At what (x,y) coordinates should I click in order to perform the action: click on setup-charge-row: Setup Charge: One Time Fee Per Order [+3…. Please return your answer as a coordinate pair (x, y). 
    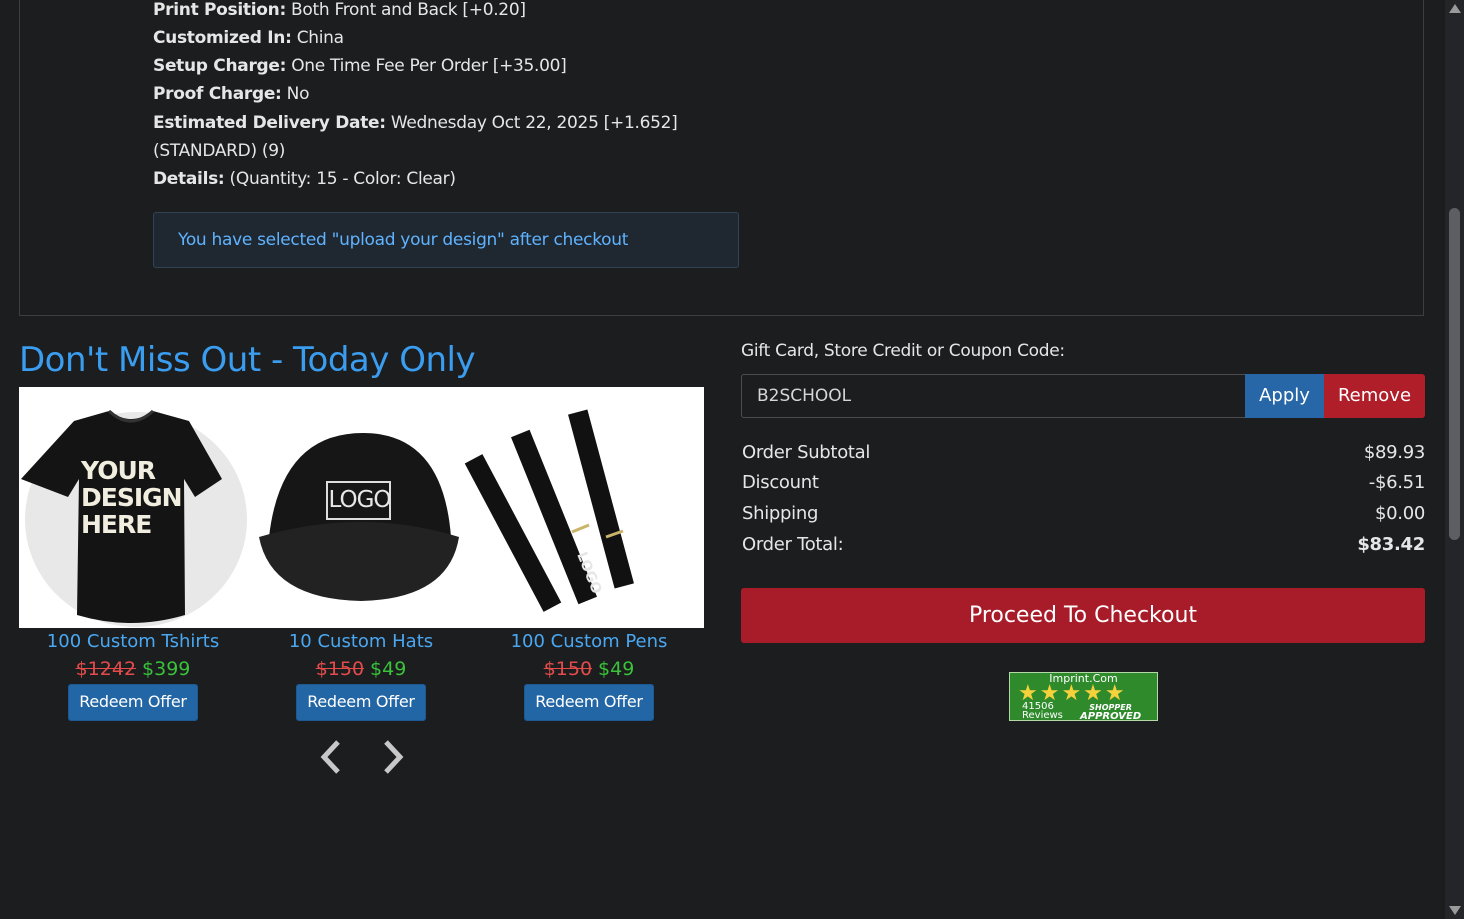
    Looking at the image, I should click on (360, 66).